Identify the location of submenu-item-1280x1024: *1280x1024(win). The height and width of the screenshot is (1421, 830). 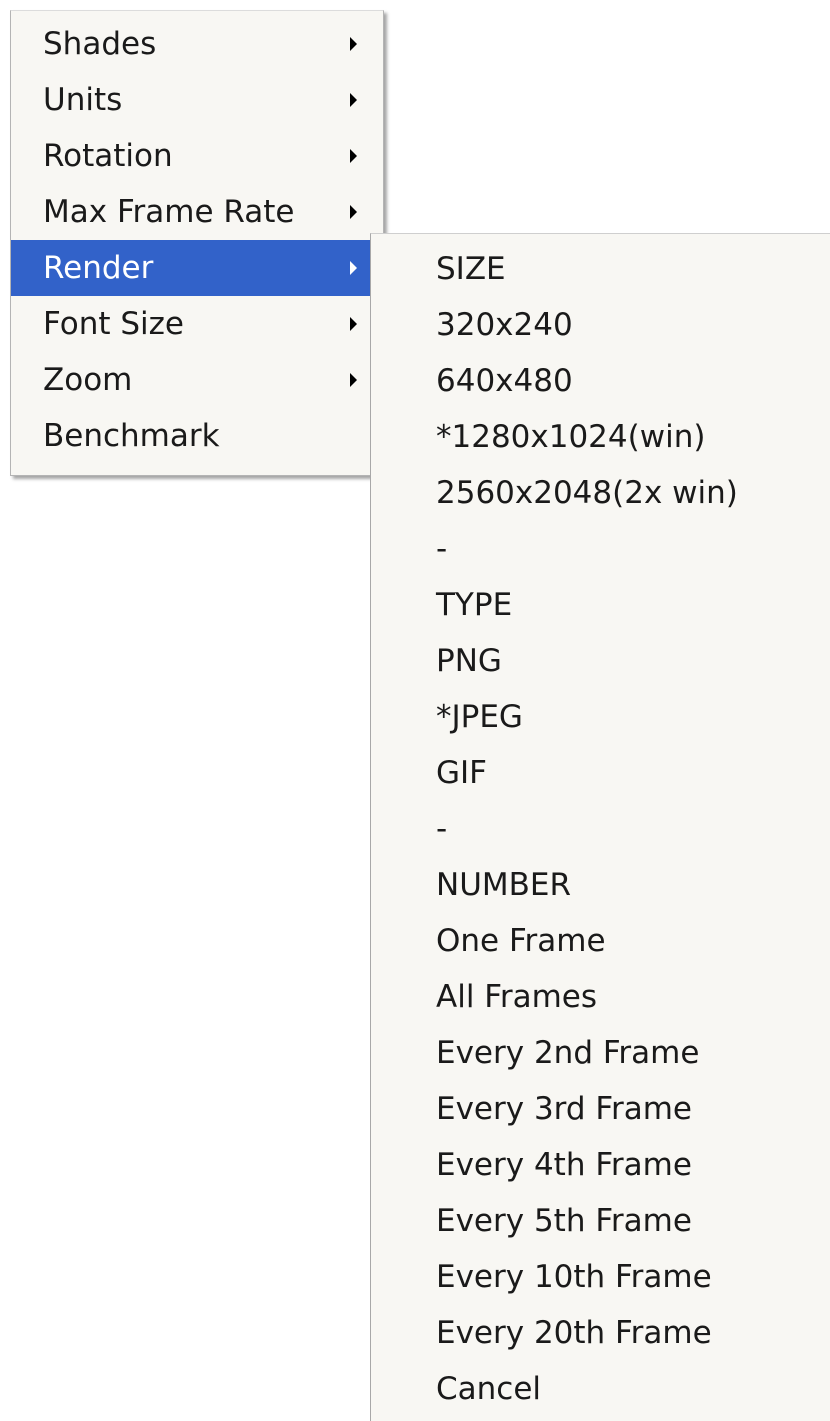
(600, 437).